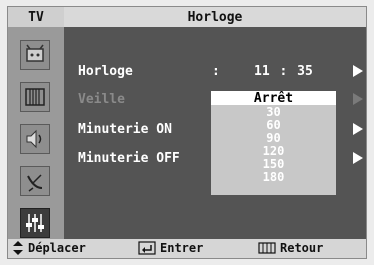 The image size is (374, 265). What do you see at coordinates (302, 248) in the screenshot?
I see `footer-back-label: Retour` at bounding box center [302, 248].